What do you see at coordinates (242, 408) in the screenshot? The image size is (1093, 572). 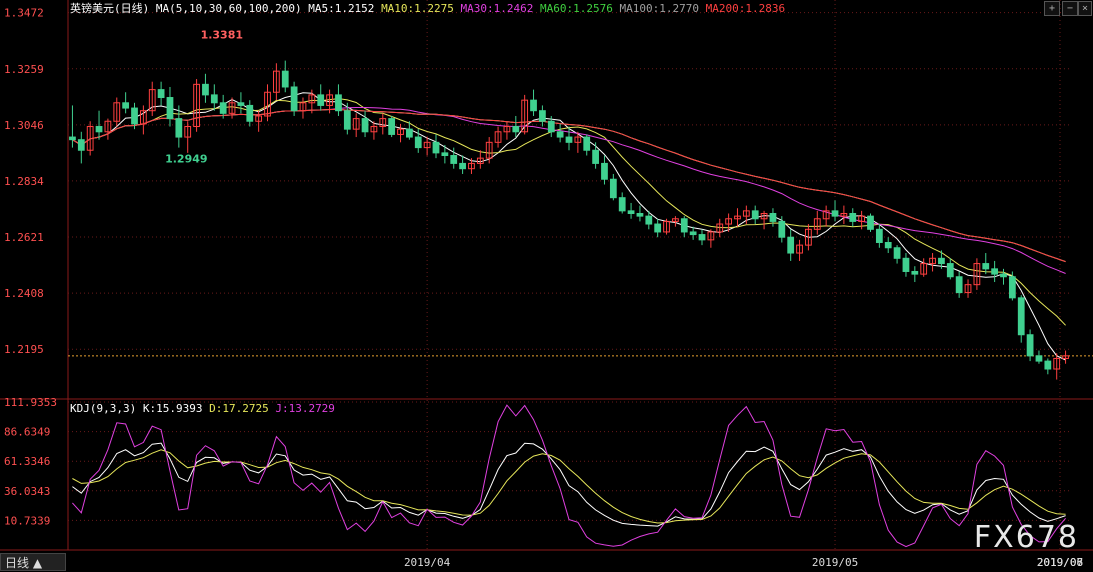 I see `kdj-d-value: D:17.2725` at bounding box center [242, 408].